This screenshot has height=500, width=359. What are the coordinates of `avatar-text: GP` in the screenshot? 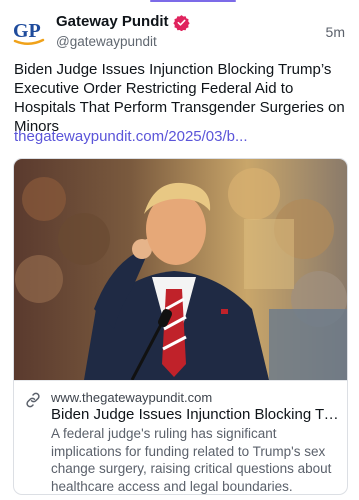 It's located at (27, 31).